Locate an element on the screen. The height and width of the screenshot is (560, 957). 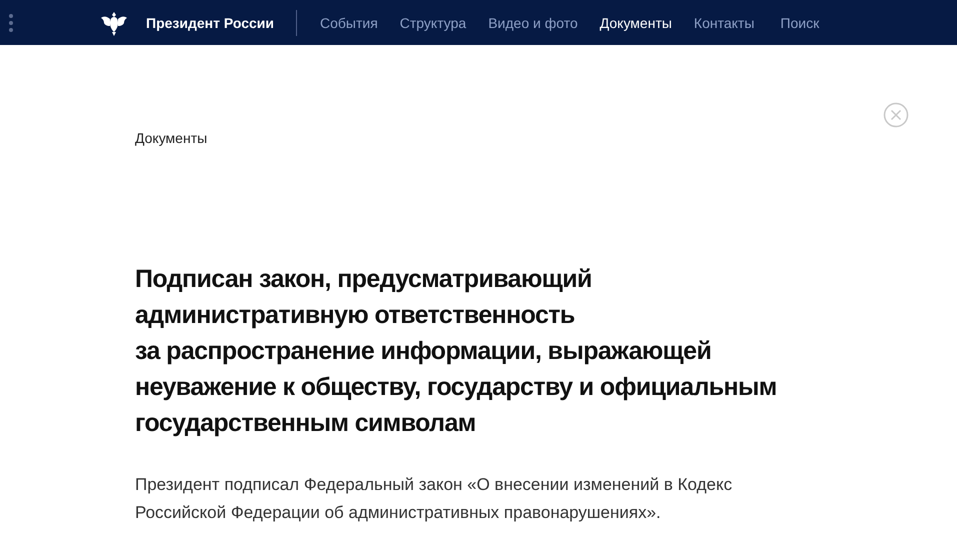
nav-link: Поиск is located at coordinates (797, 22).